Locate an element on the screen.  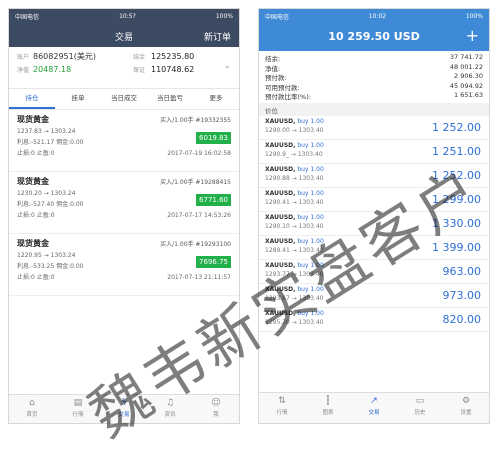
summary-key: 可用预付款: is located at coordinates (282, 87).